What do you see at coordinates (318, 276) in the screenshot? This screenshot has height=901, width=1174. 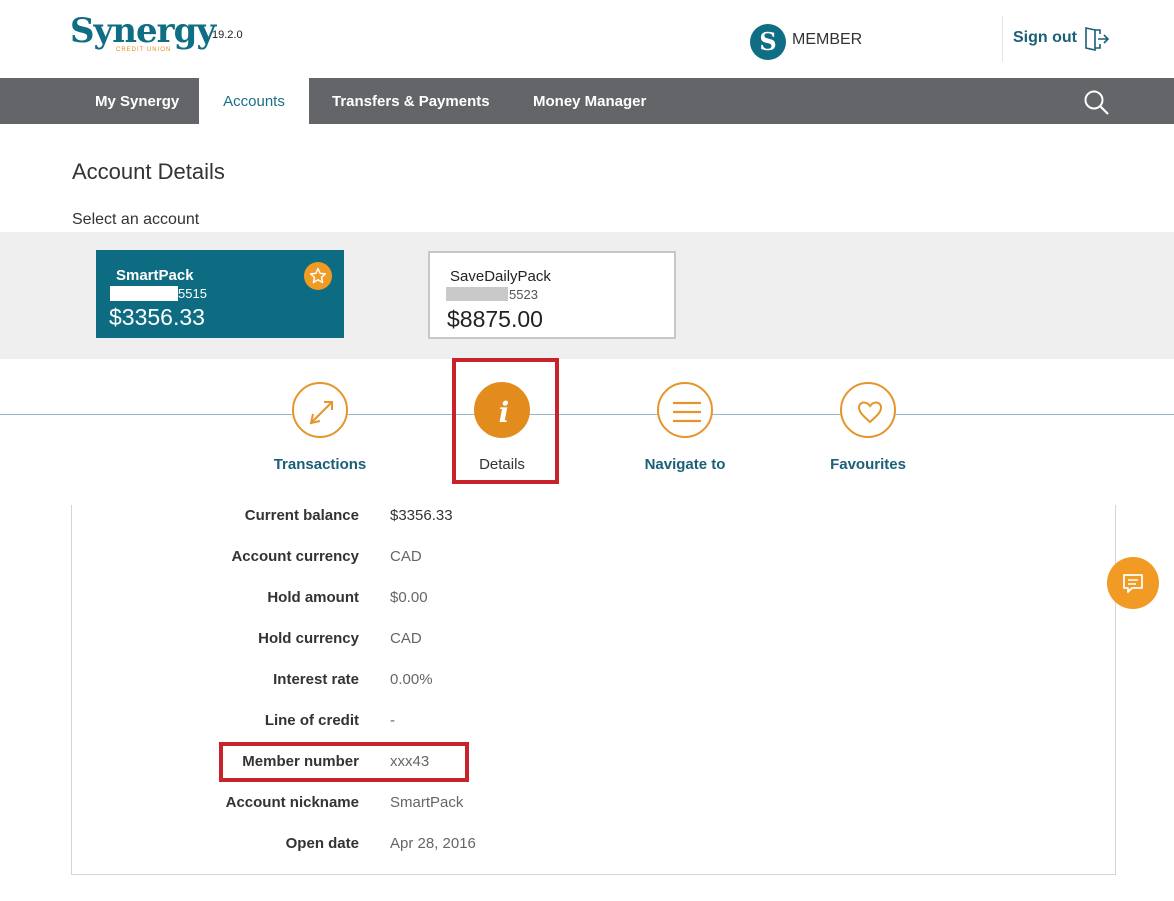 I see `favourite-star-icon` at bounding box center [318, 276].